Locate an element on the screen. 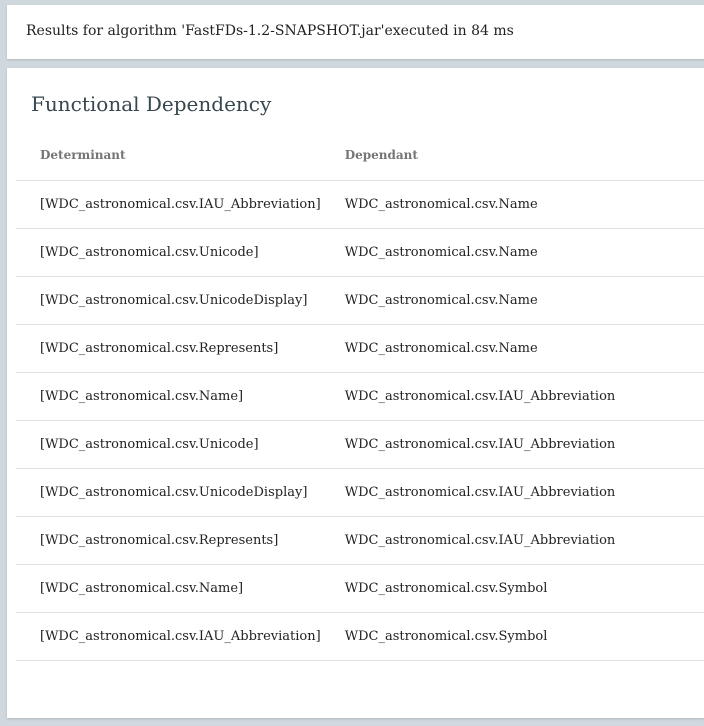 The height and width of the screenshot is (726, 704). table-header-row: Determinant Dependant is located at coordinates (360, 155).